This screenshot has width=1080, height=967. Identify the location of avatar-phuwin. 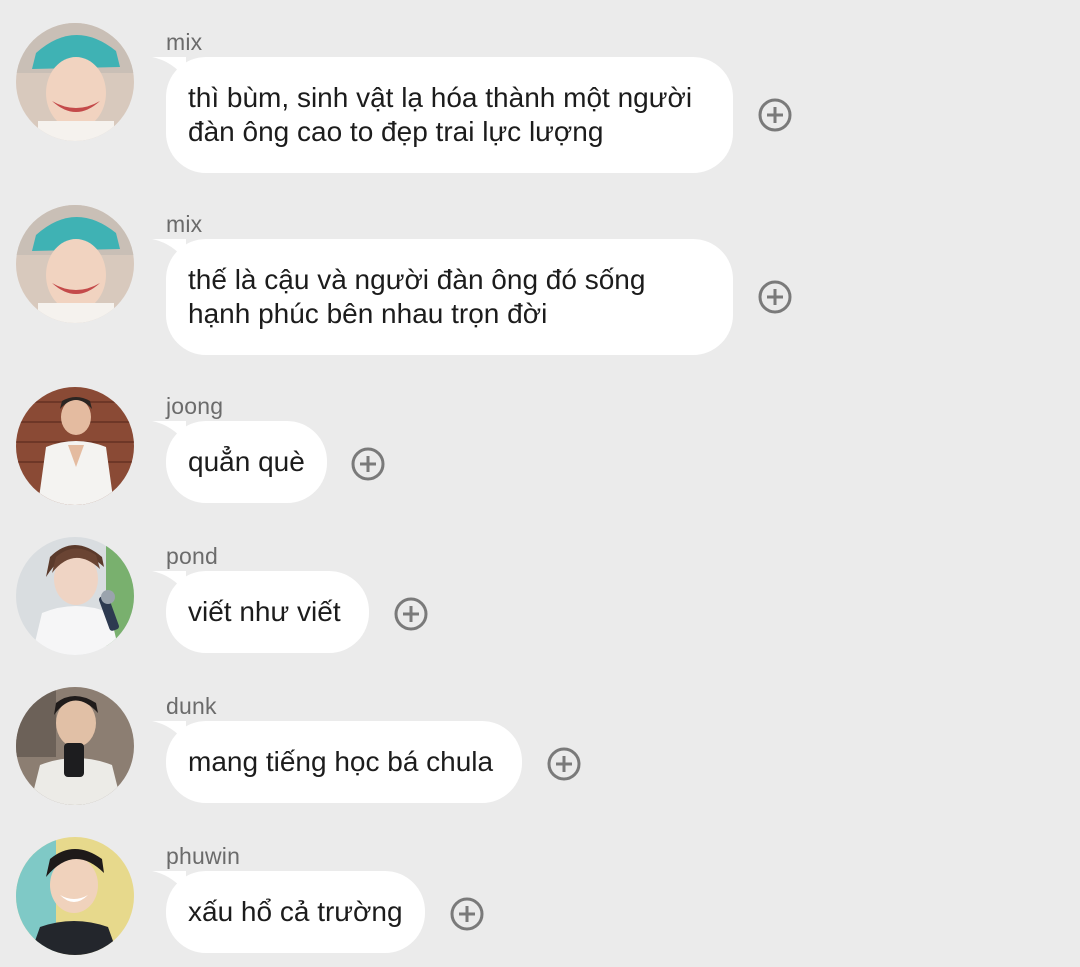
(75, 896).